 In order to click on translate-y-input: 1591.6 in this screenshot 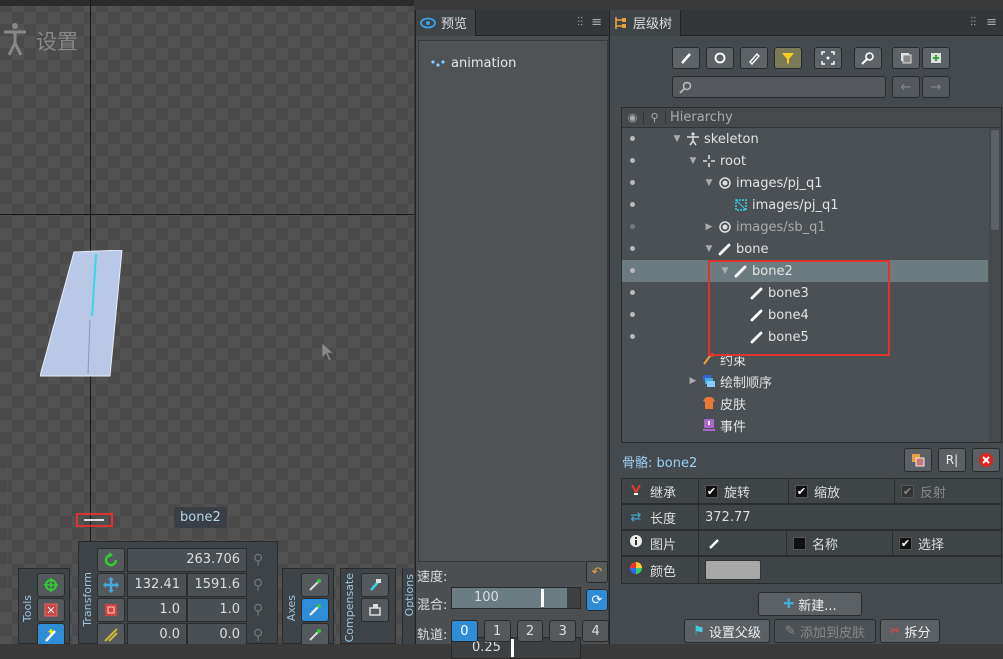, I will do `click(217, 585)`.